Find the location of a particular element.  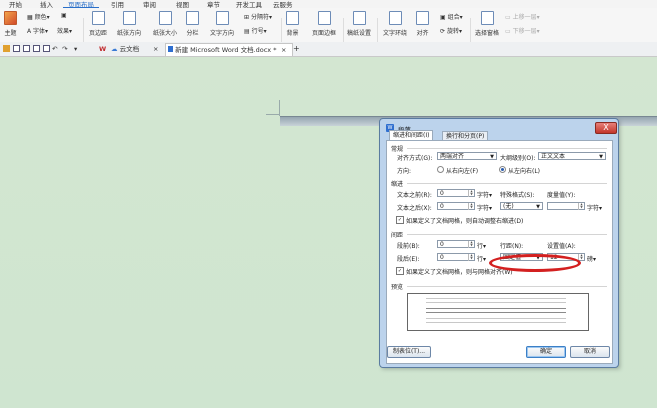

special-format-select: (无) ▼ is located at coordinates (521, 206).